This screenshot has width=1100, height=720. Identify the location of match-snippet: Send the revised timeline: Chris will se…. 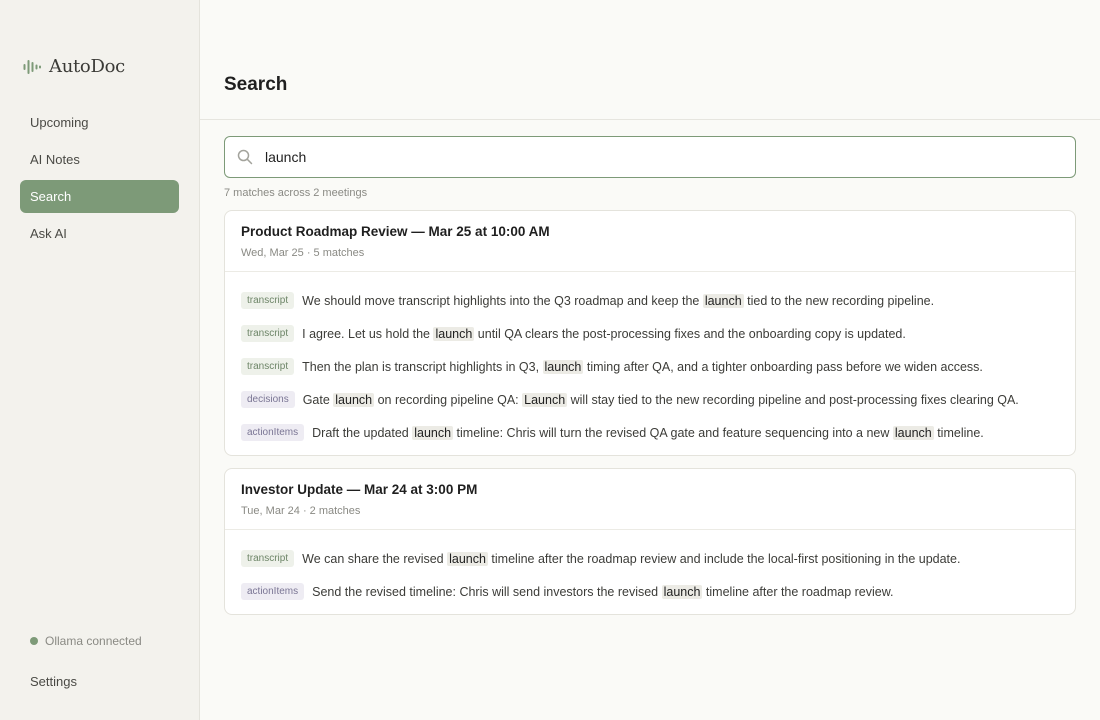
(603, 591).